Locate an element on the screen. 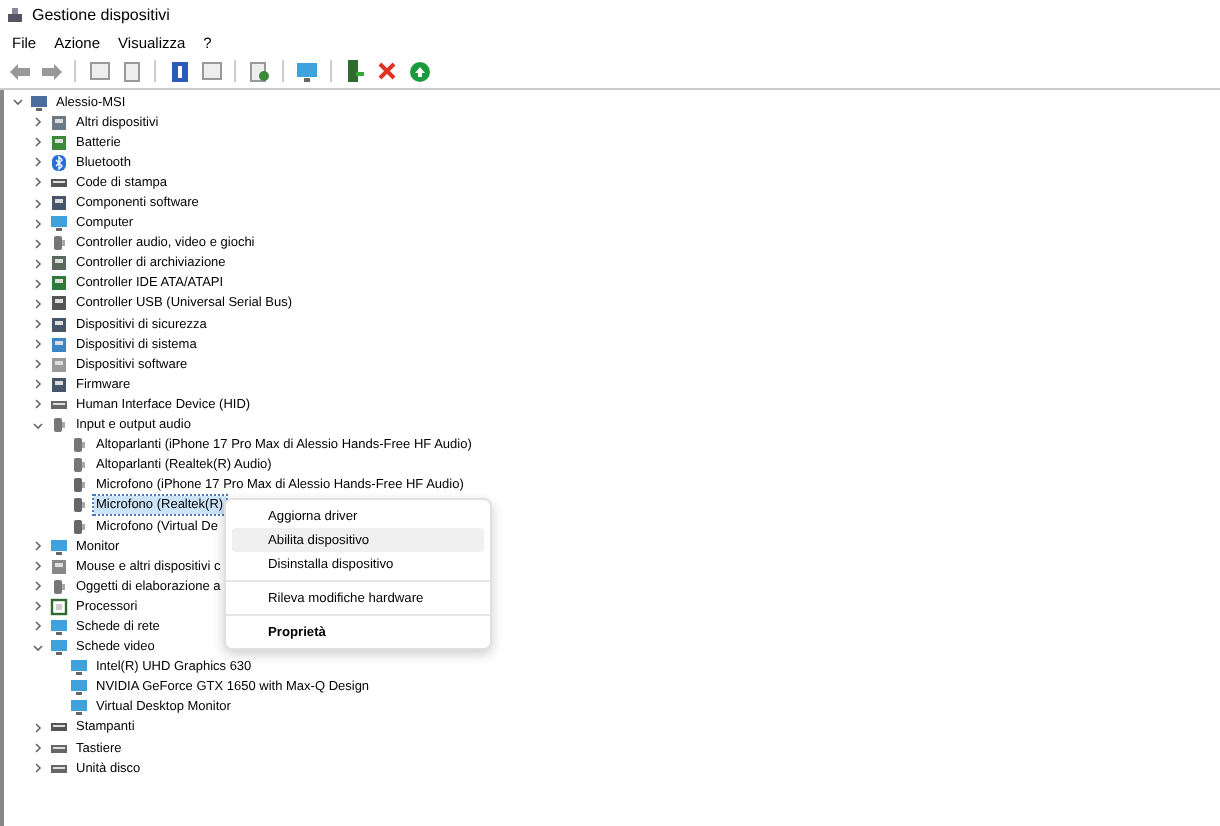  network-icon is located at coordinates (59, 626).